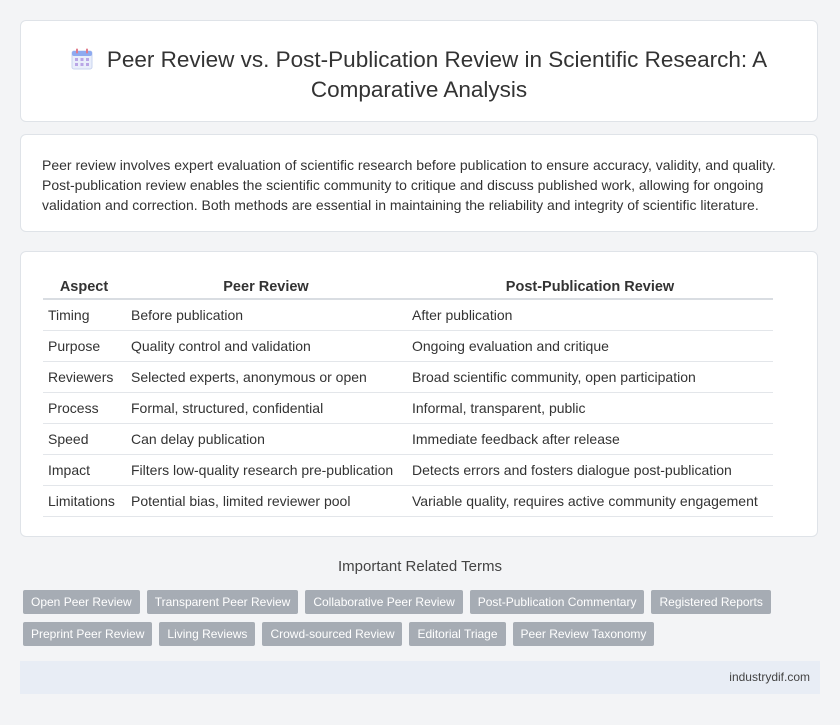 The width and height of the screenshot is (840, 725). What do you see at coordinates (266, 315) in the screenshot?
I see `table-cell: Before publication` at bounding box center [266, 315].